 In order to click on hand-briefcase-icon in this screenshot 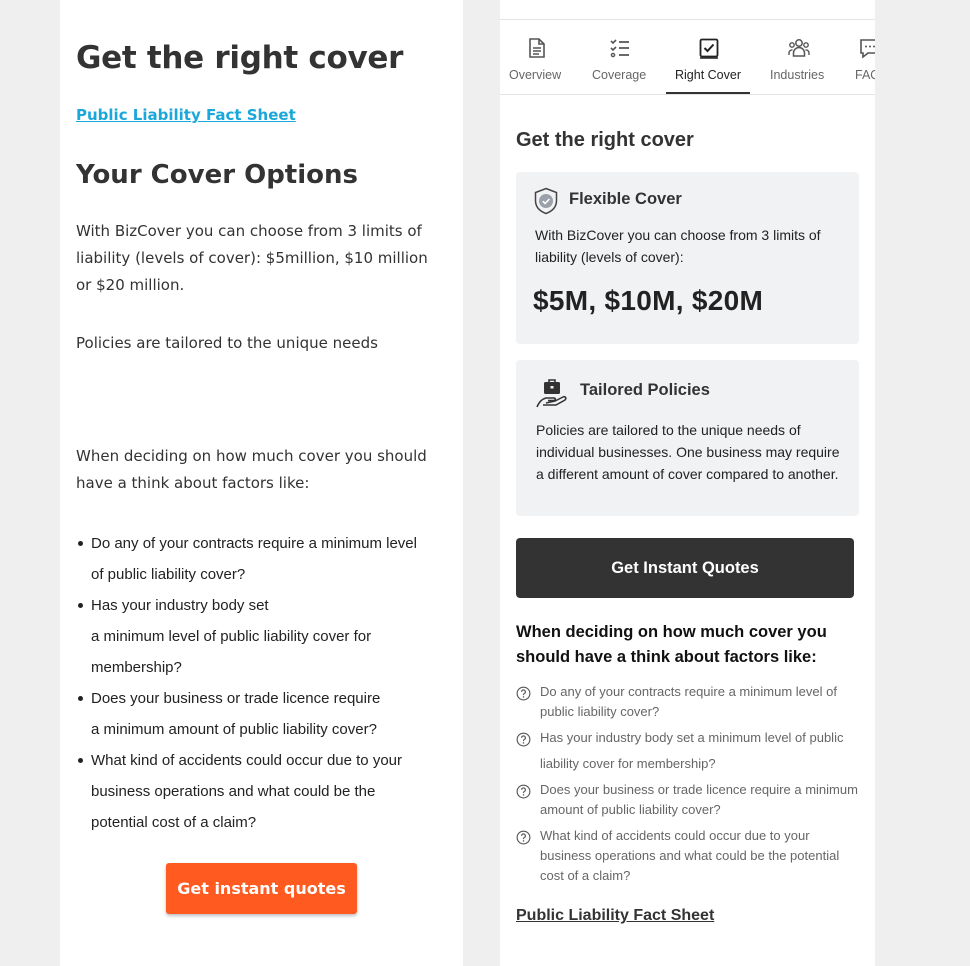, I will do `click(551, 393)`.